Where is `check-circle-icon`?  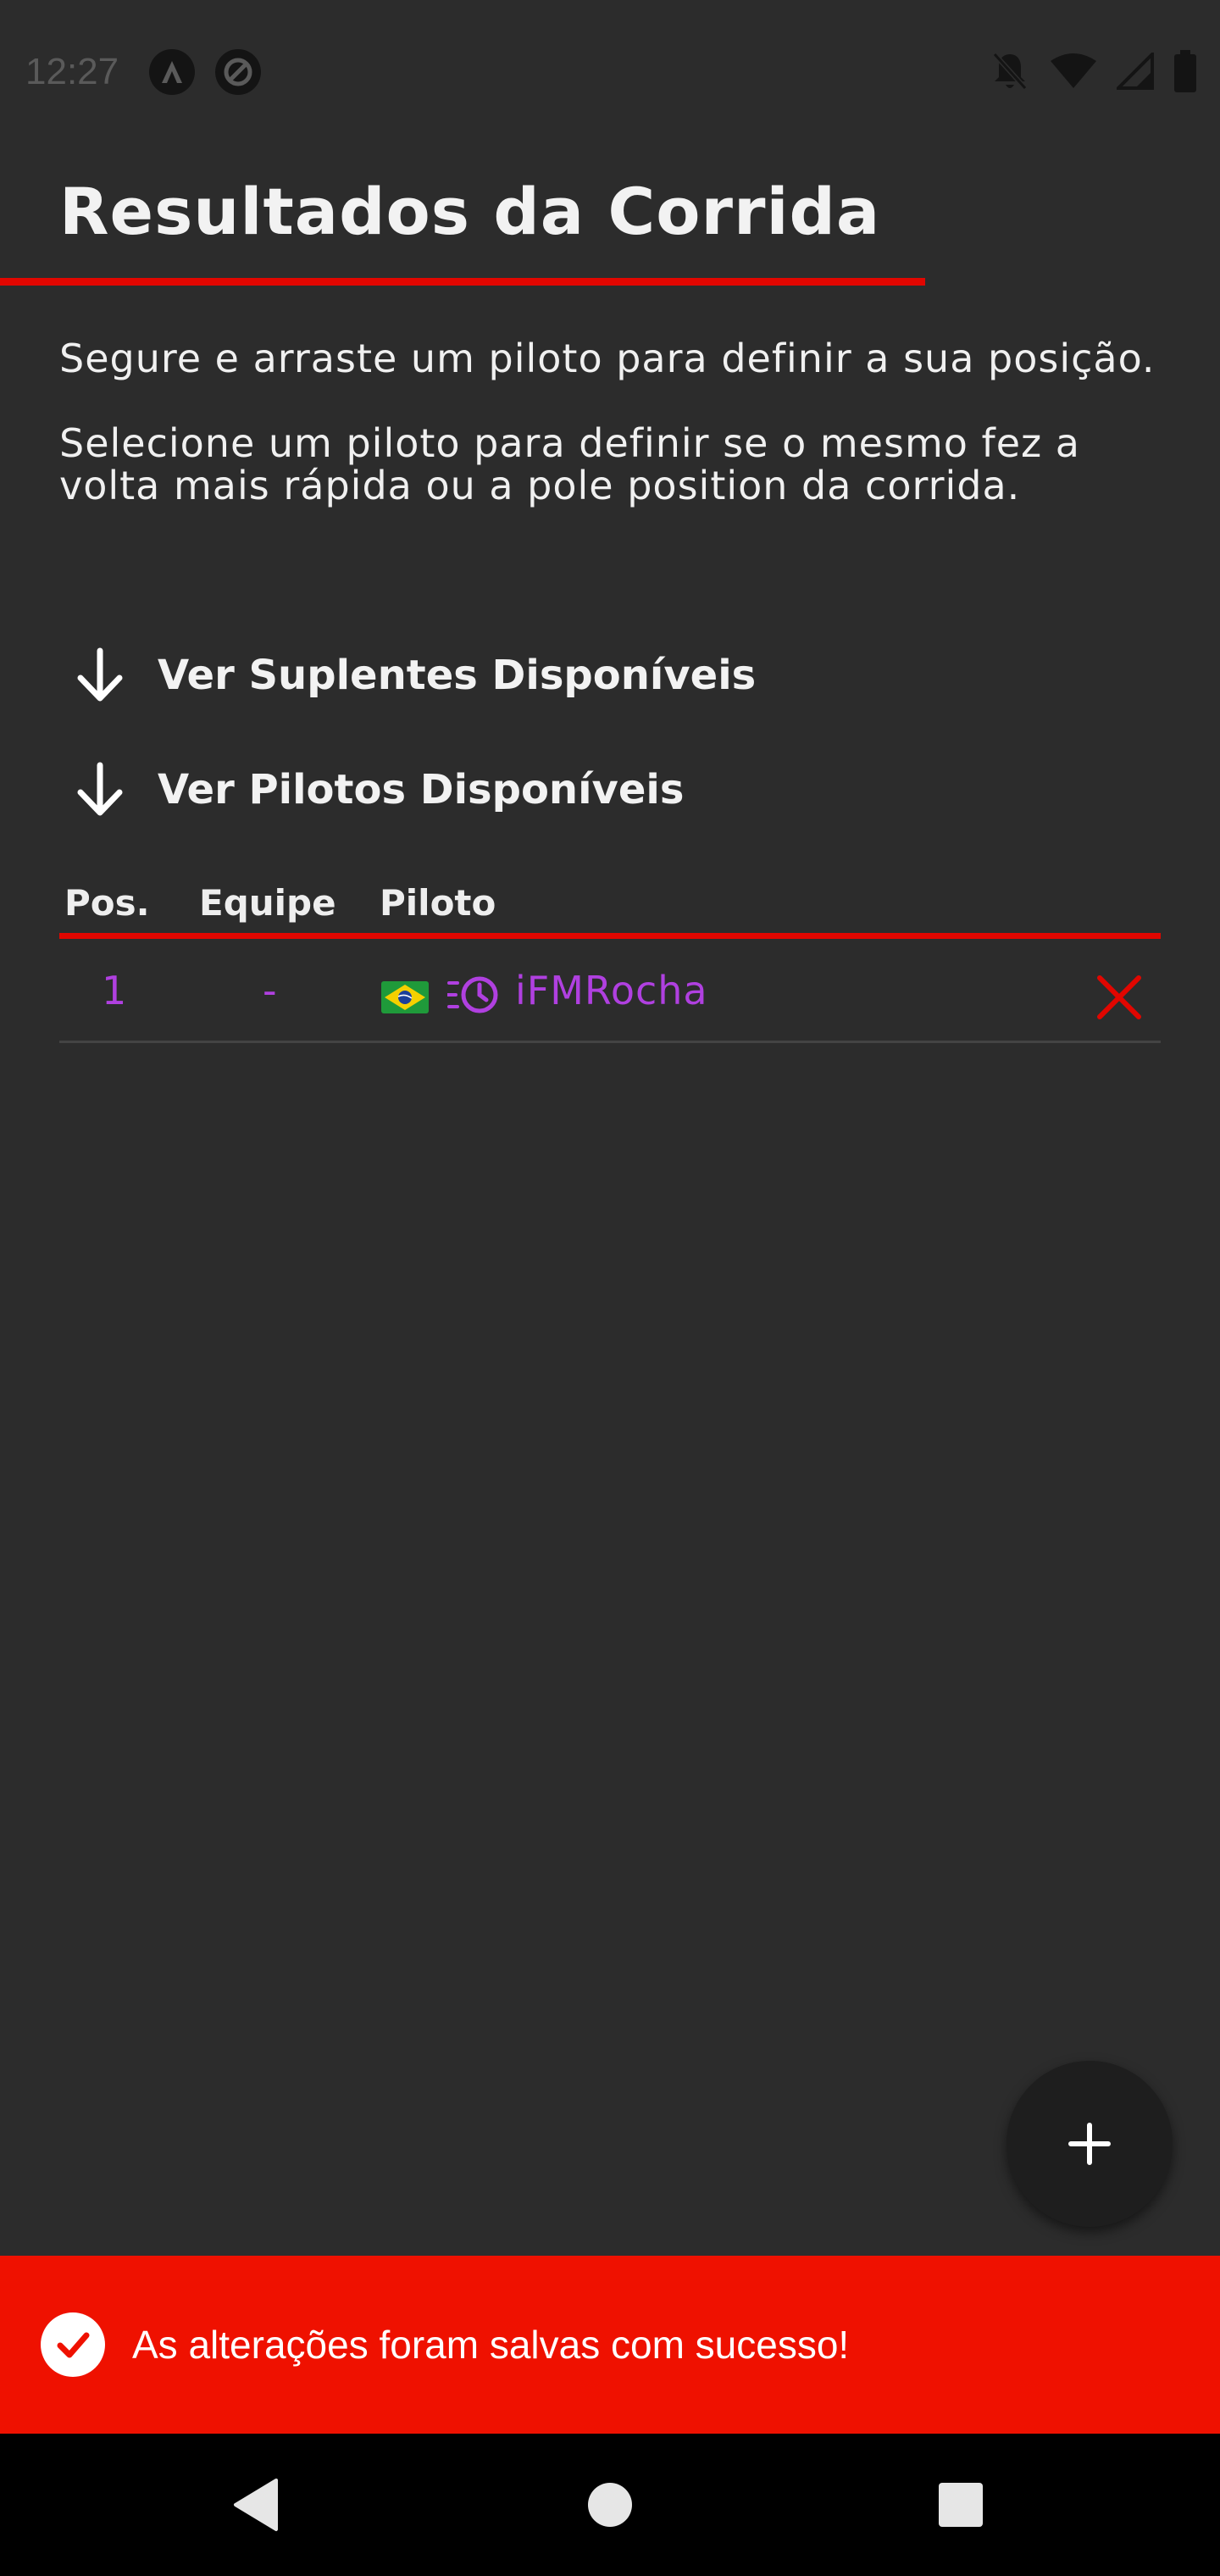
check-circle-icon is located at coordinates (73, 2344).